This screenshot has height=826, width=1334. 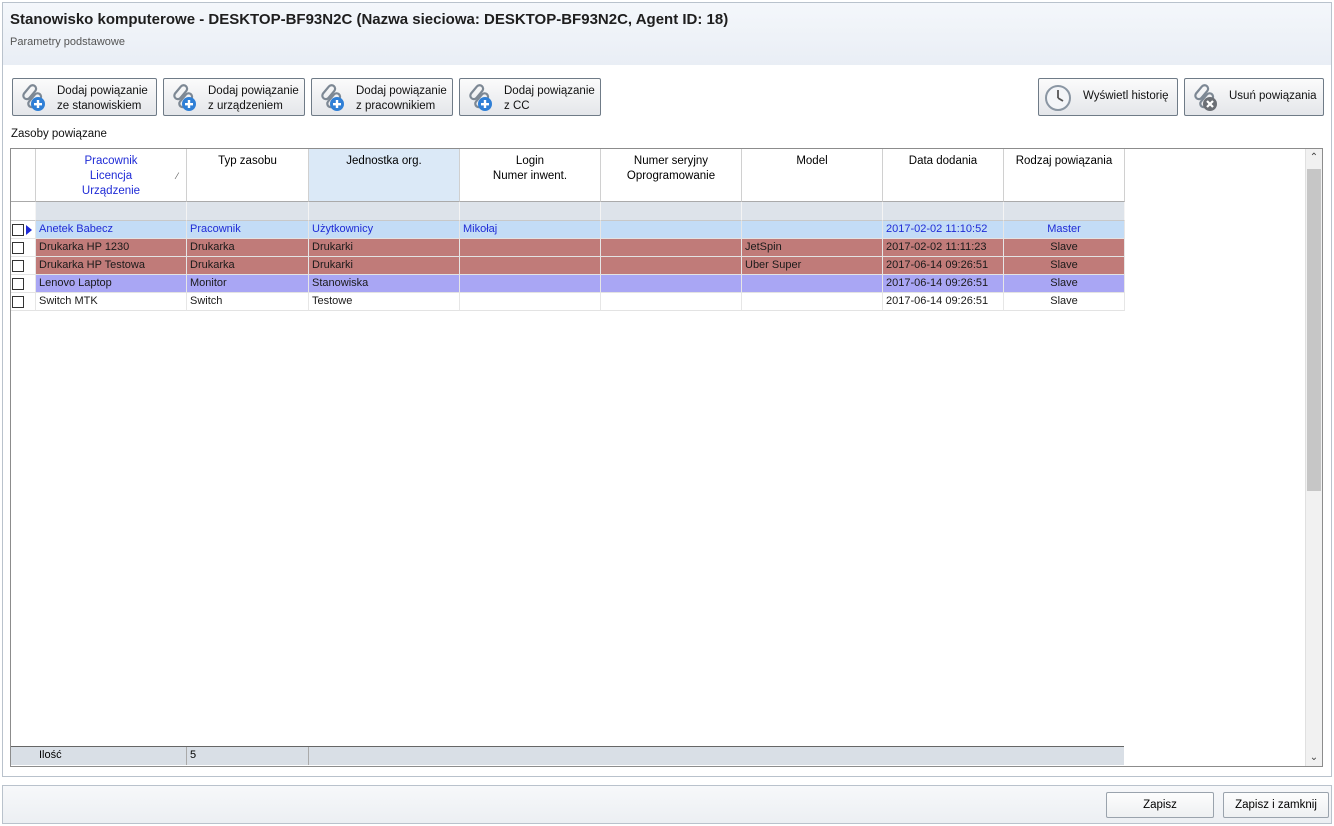 What do you see at coordinates (248, 230) in the screenshot?
I see `cell-type: Pracownik` at bounding box center [248, 230].